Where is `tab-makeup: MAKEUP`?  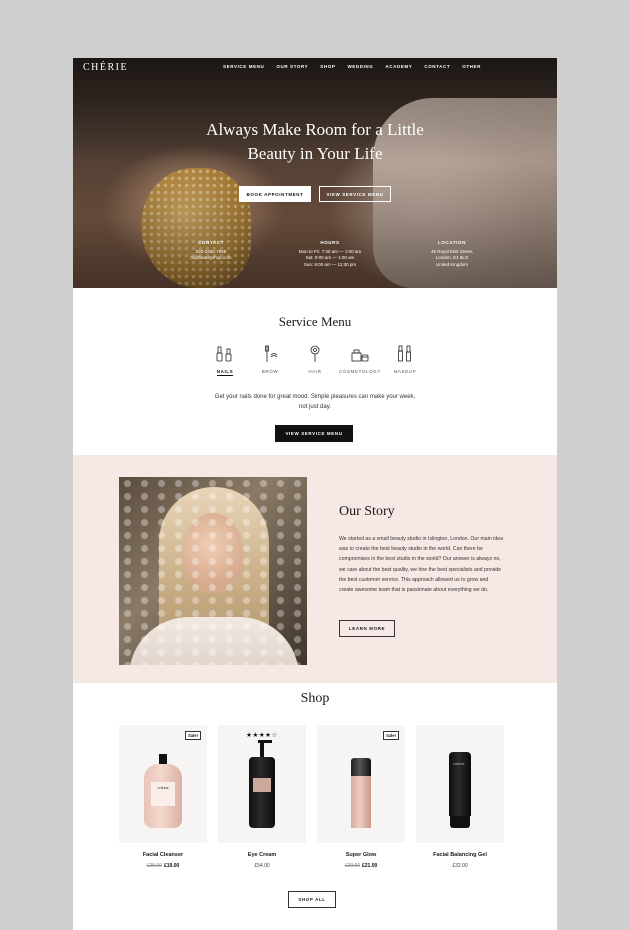
tab-makeup: MAKEUP is located at coordinates (405, 360).